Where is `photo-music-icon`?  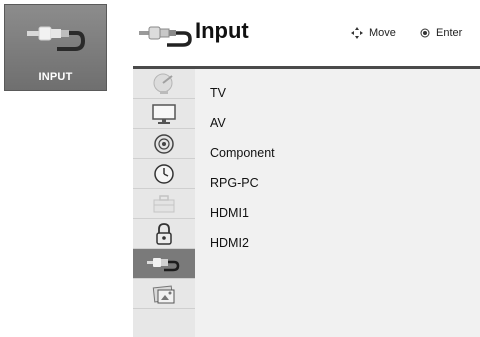 photo-music-icon is located at coordinates (163, 294).